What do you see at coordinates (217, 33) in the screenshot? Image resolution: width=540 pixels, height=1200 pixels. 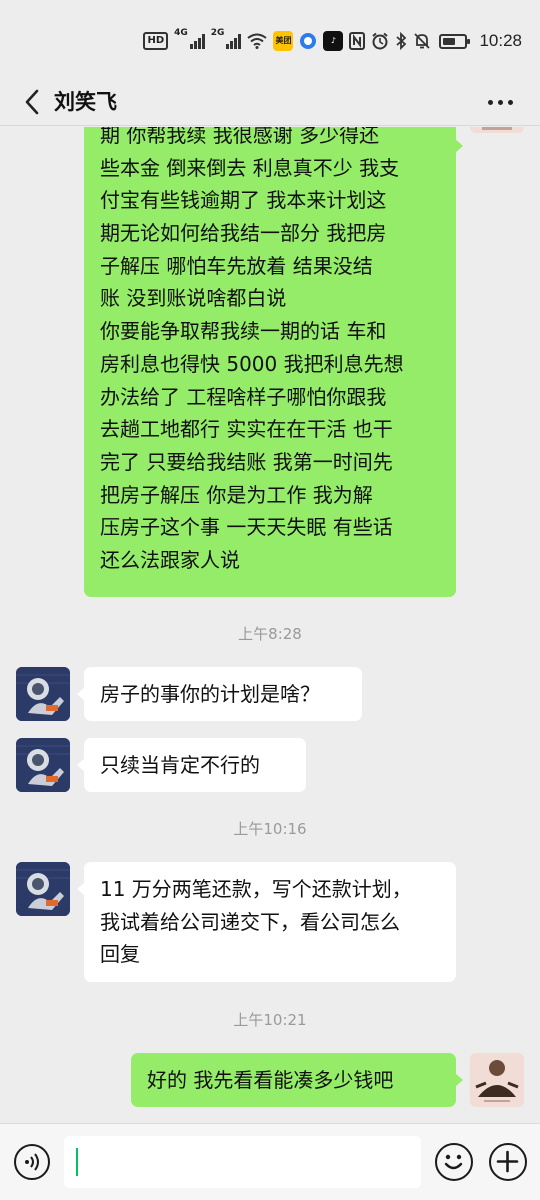 I see `network-type-2: 2G` at bounding box center [217, 33].